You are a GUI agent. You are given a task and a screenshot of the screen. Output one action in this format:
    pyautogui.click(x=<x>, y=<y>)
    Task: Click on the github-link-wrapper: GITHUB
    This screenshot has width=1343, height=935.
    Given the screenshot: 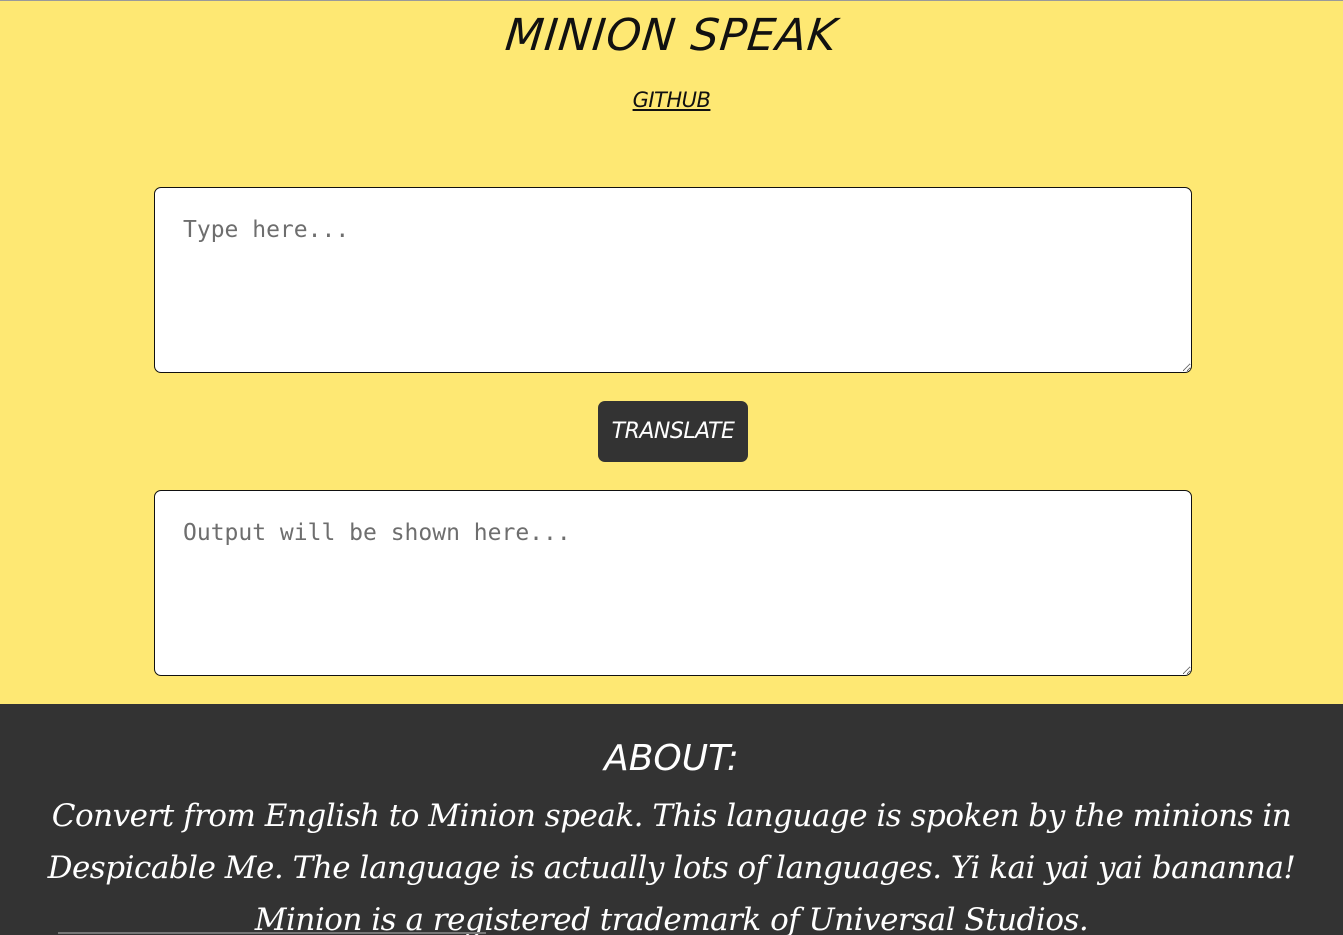 What is the action you would take?
    pyautogui.click(x=671, y=100)
    